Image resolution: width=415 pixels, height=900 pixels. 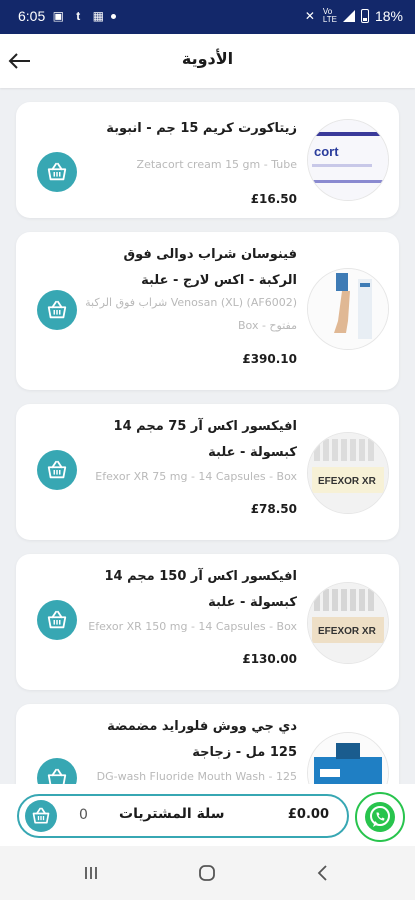 I want to click on recents-icon, so click(x=91, y=873).